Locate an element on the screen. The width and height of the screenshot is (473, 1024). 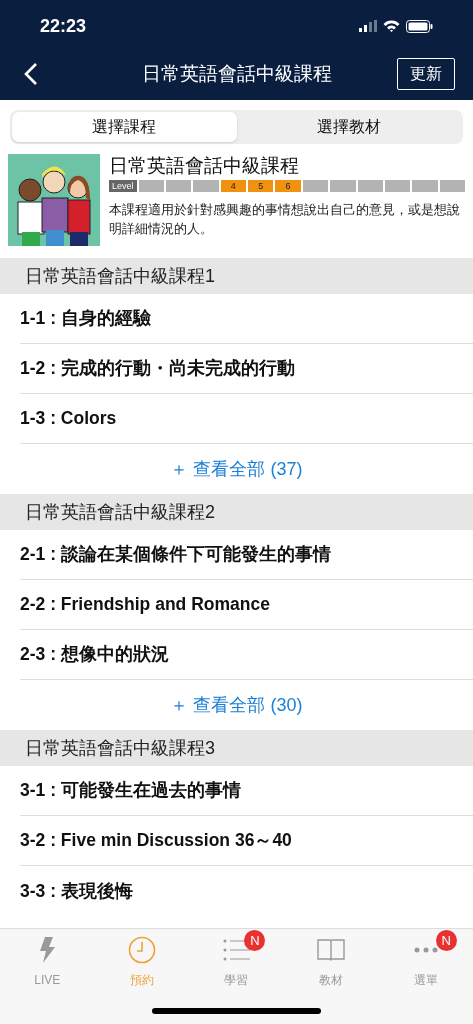
signal-icon is located at coordinates (368, 26).